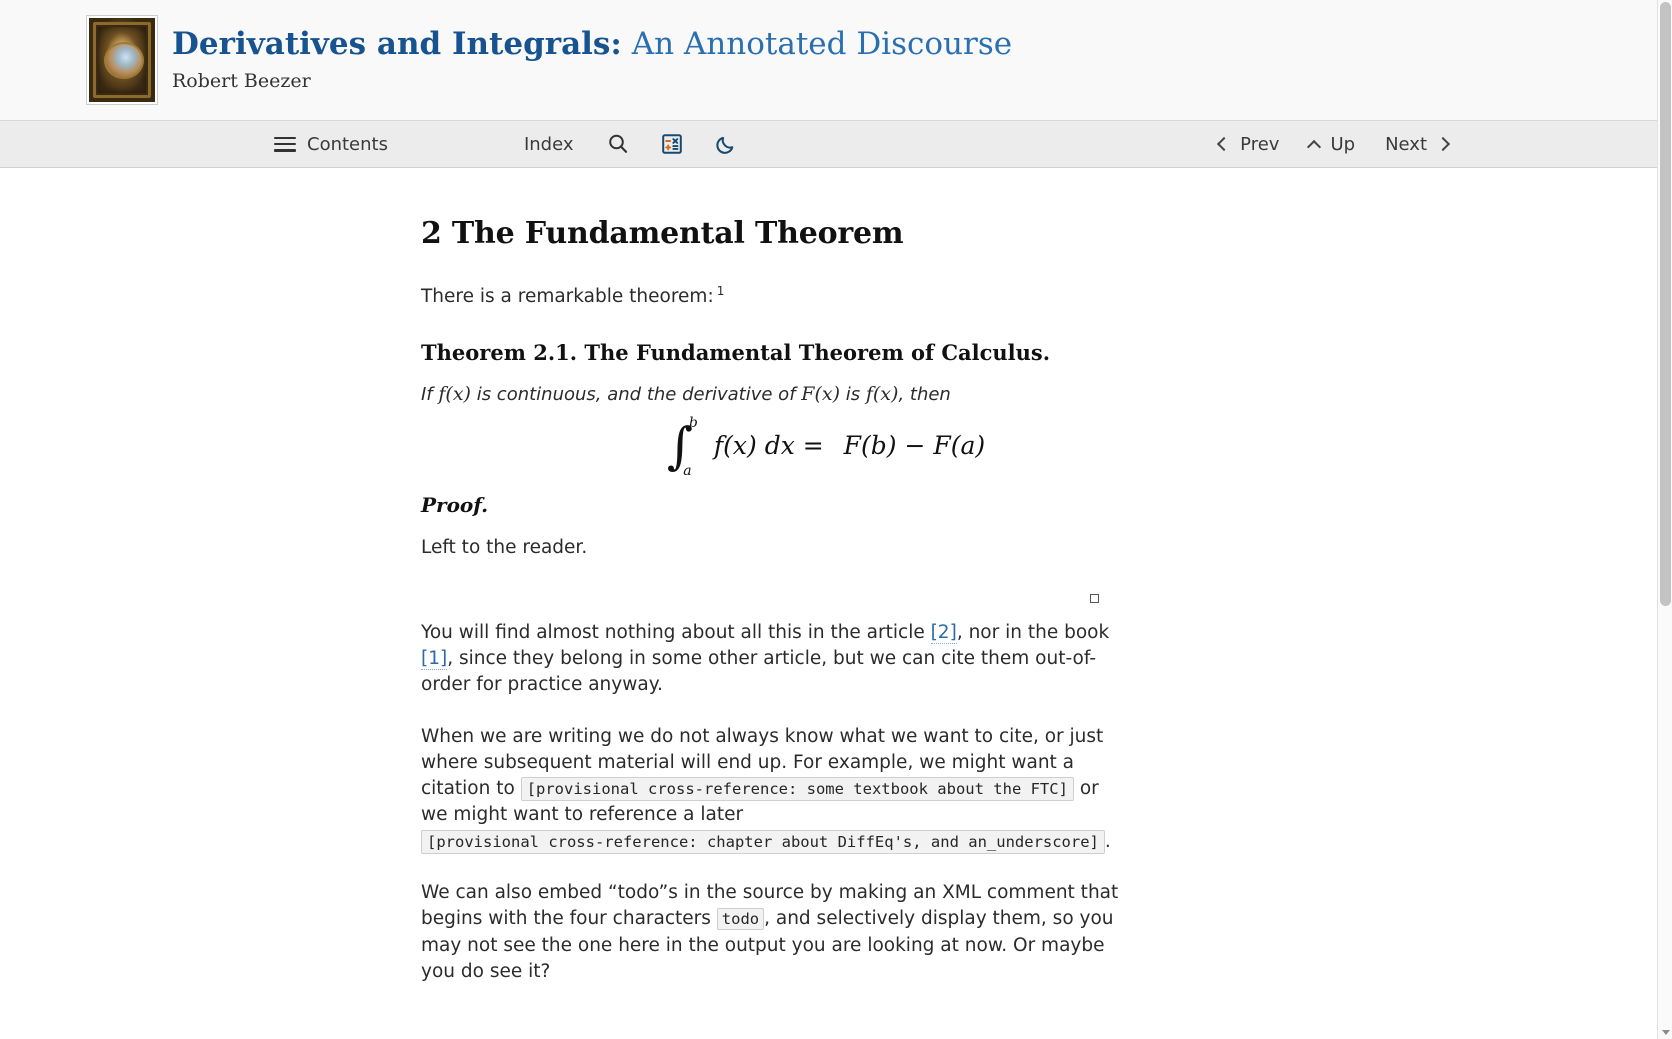 The image size is (1672, 1039). What do you see at coordinates (1033, 632) in the screenshot?
I see `cite-text-2: , nor in the book` at bounding box center [1033, 632].